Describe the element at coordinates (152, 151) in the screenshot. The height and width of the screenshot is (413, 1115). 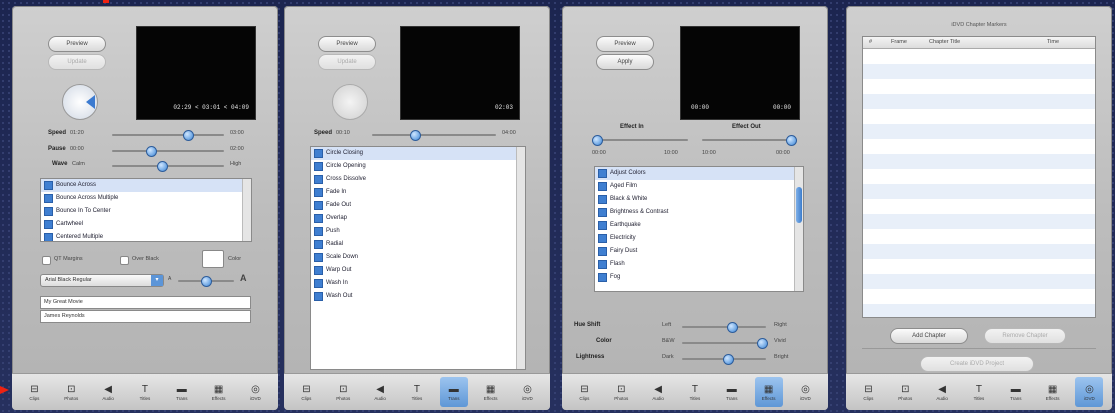
I see `pause-slider` at that location.